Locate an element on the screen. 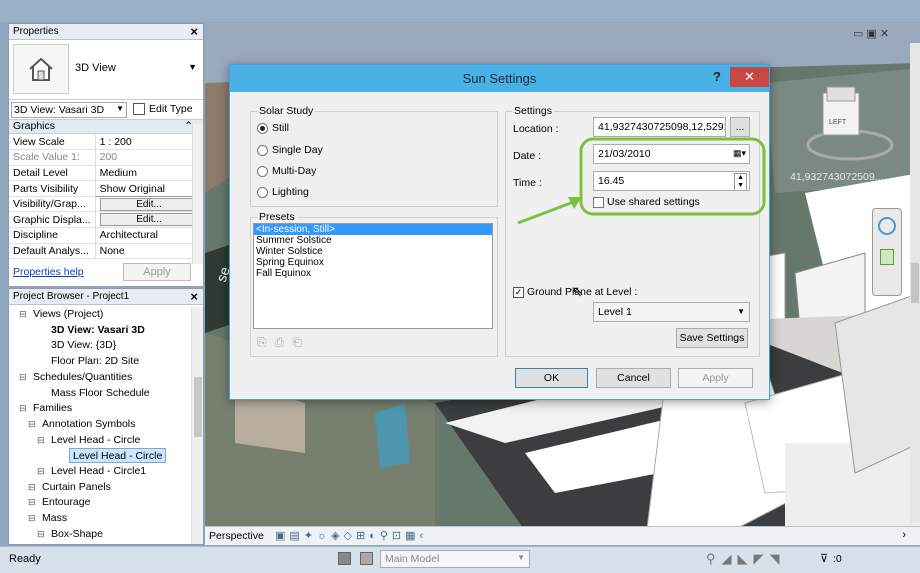 The height and width of the screenshot is (573, 920). properties-title: Properties × is located at coordinates (106, 32).